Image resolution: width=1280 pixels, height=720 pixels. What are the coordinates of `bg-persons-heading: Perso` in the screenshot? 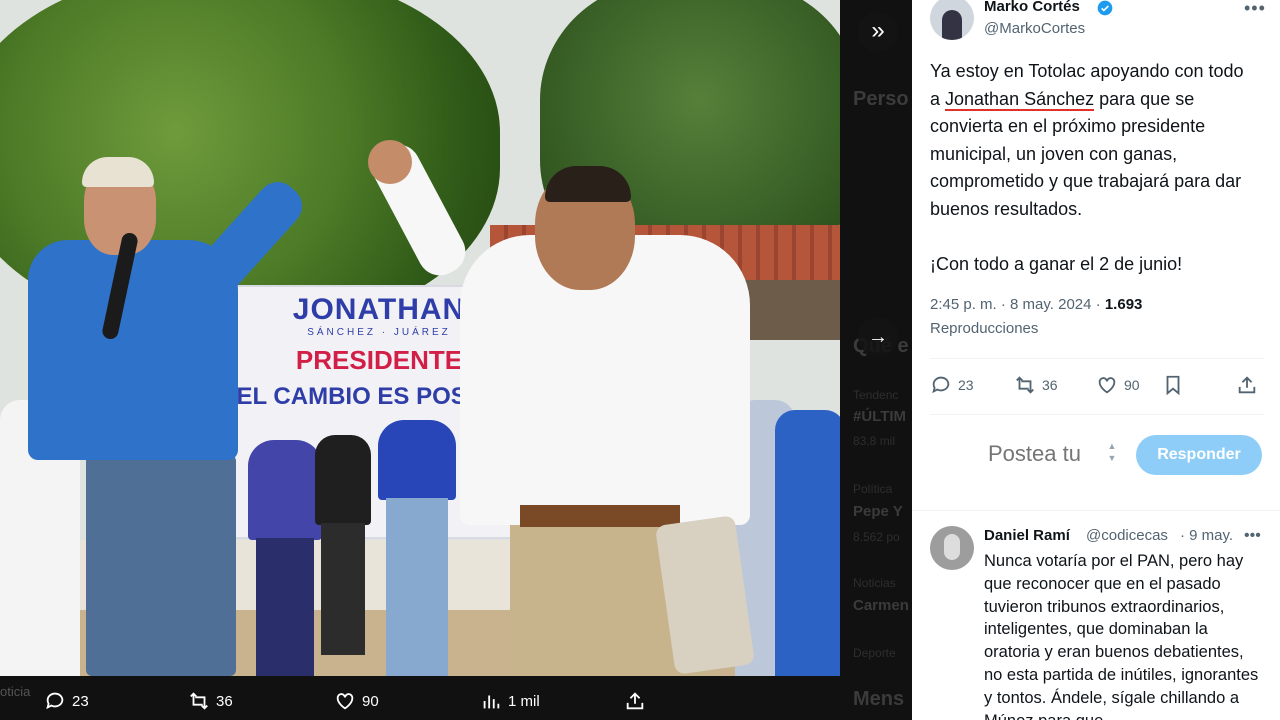 It's located at (881, 99).